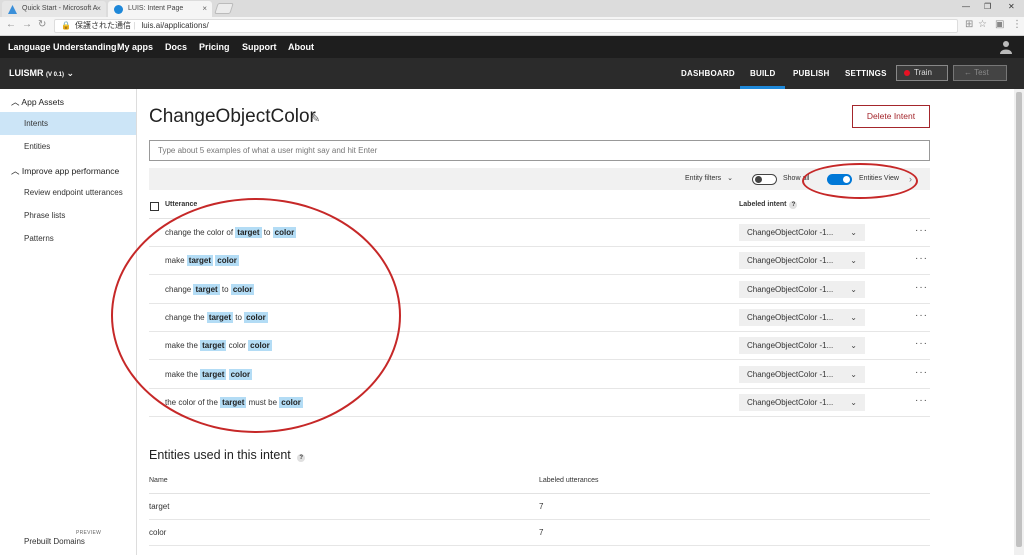 Image resolution: width=1024 pixels, height=555 pixels. I want to click on sidebar-item-entities: Entities, so click(68, 146).